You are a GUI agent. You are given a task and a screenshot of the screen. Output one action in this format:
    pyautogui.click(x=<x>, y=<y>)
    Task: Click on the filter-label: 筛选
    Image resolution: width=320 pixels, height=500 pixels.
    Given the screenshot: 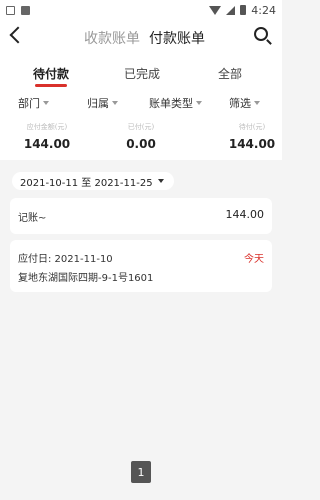 What is the action you would take?
    pyautogui.click(x=240, y=103)
    